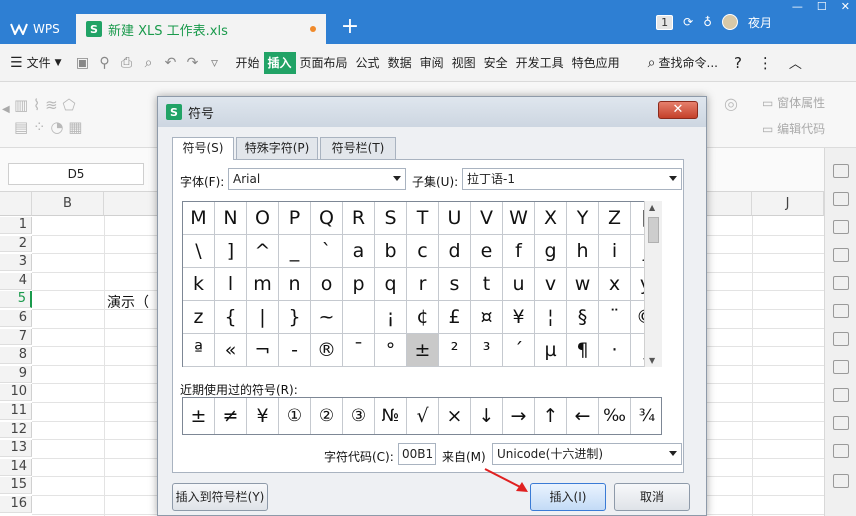 The width and height of the screenshot is (856, 516). What do you see at coordinates (36, 29) in the screenshot?
I see `wps-home-tab: WPS` at bounding box center [36, 29].